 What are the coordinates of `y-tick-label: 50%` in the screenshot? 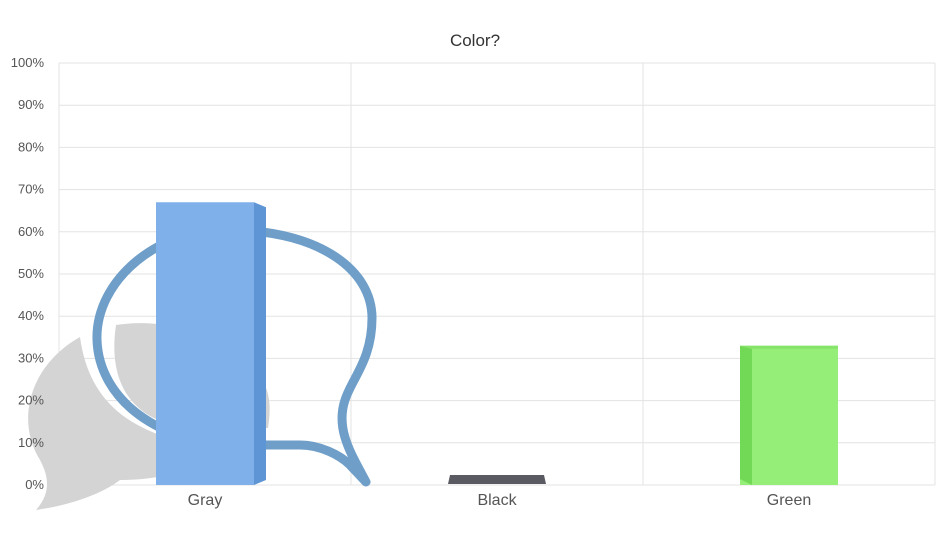 It's located at (31, 273).